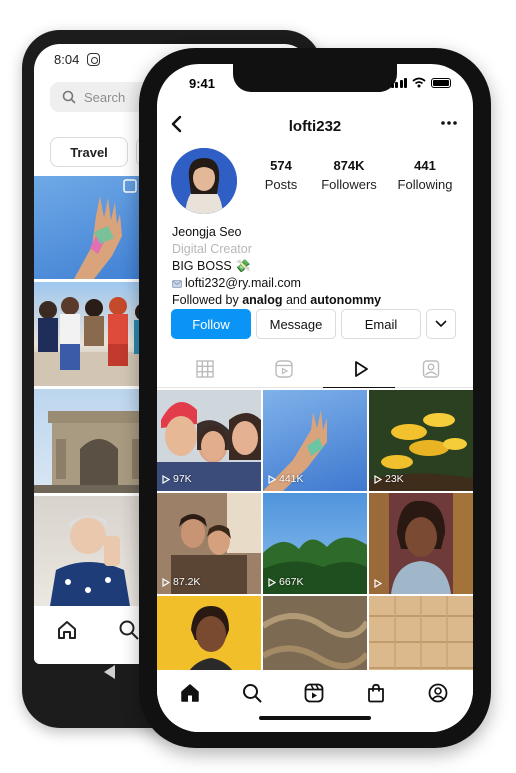  I want to click on android-status-bar: 8:04, so click(77, 59).